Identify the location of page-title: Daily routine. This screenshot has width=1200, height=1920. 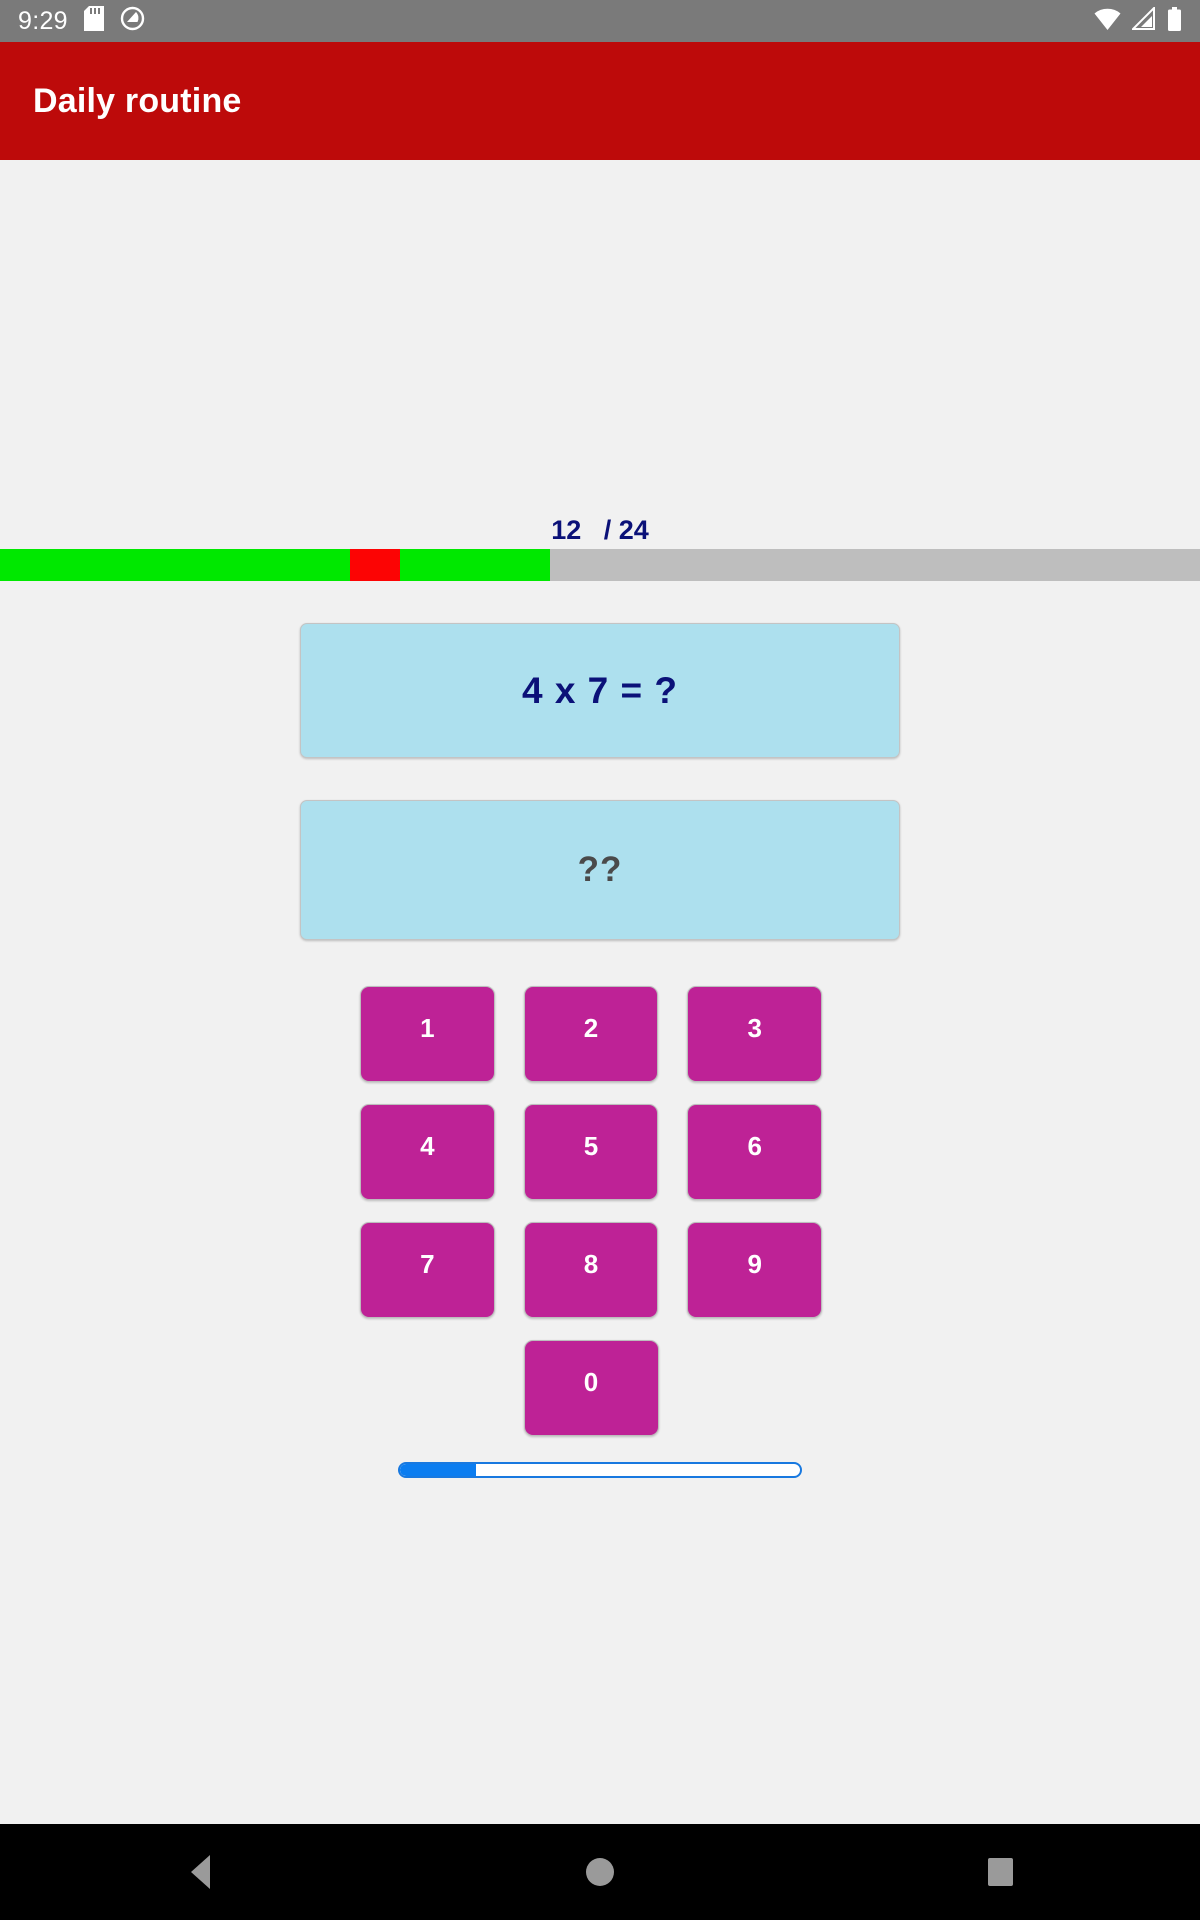
(137, 100).